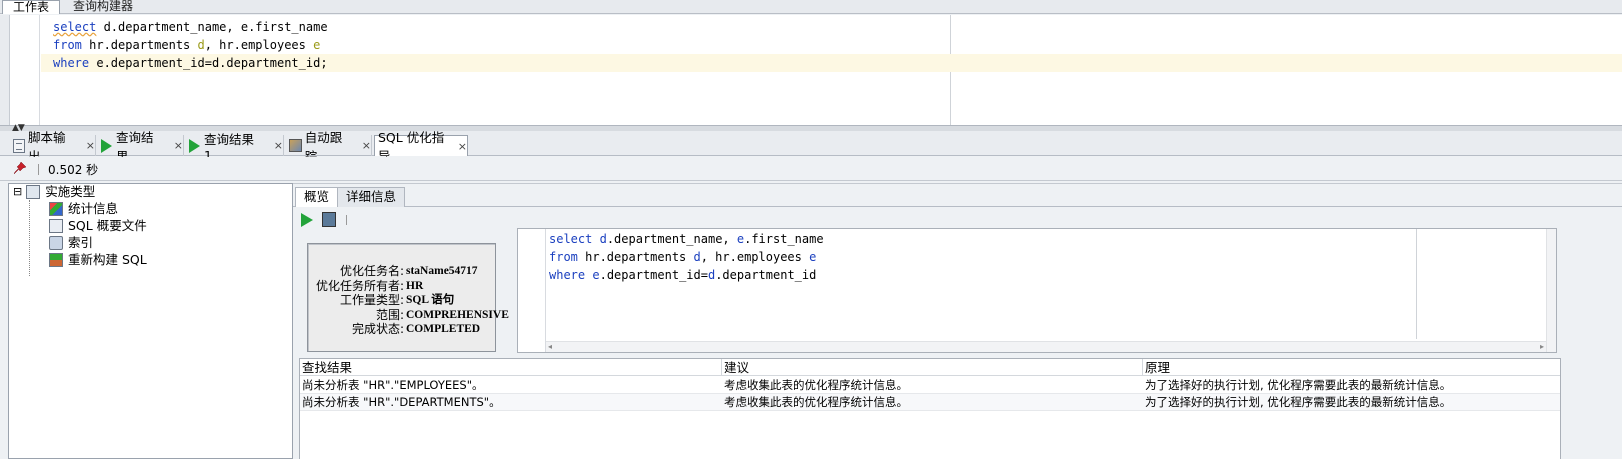  I want to click on sql-line: where e.department_id=d.department_id, so click(682, 275).